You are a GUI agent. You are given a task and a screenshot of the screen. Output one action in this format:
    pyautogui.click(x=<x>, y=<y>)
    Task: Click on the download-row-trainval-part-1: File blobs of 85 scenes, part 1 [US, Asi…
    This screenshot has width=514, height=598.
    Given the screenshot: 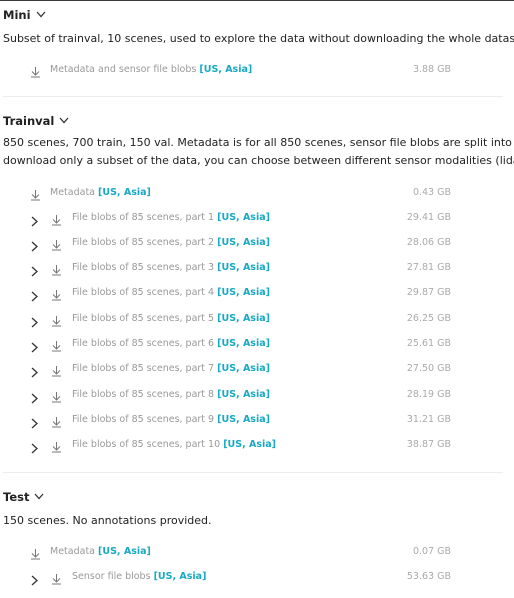 What is the action you would take?
    pyautogui.click(x=257, y=218)
    